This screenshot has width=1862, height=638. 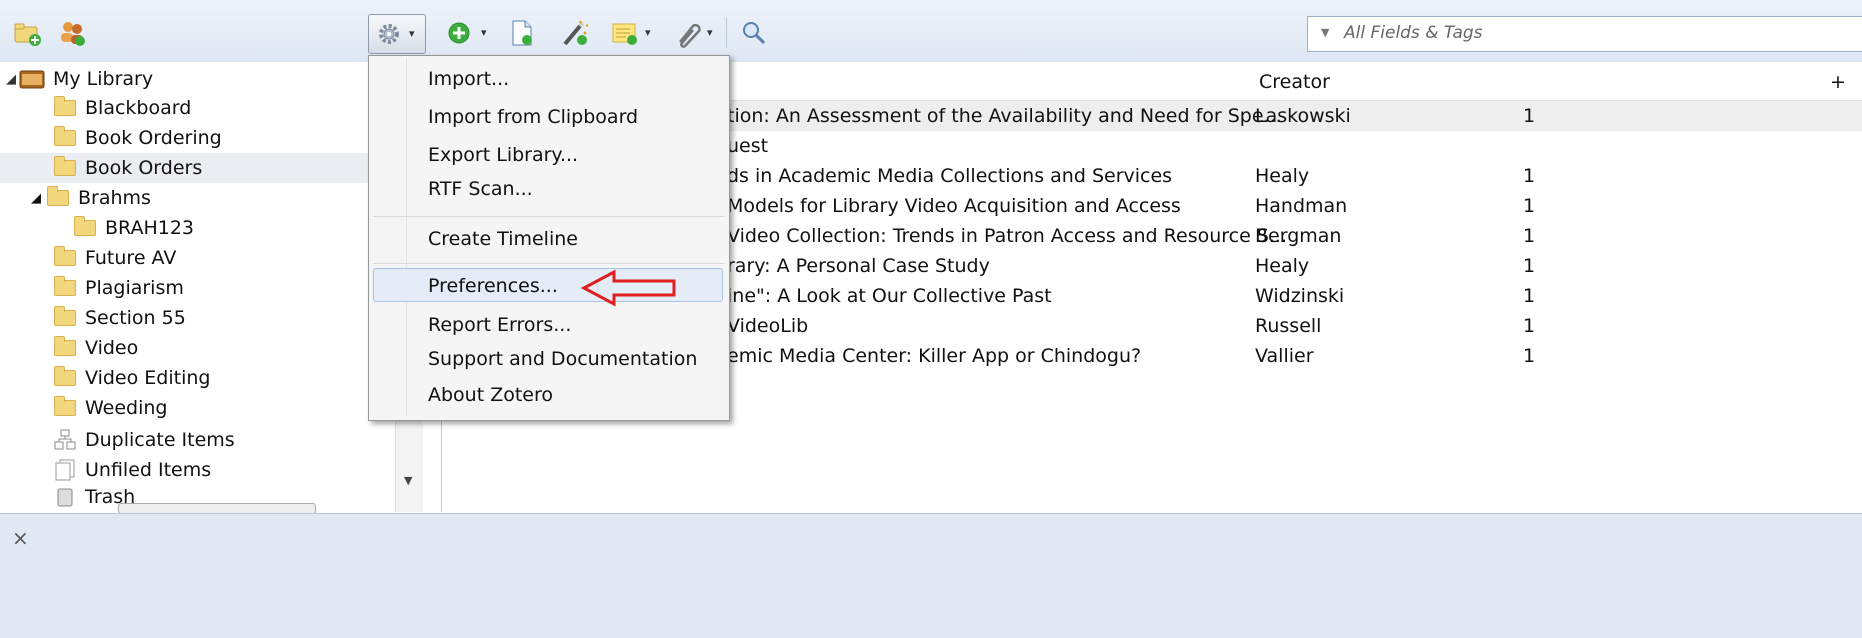 I want to click on collection-my-library: ◢ My Library, so click(x=79, y=79).